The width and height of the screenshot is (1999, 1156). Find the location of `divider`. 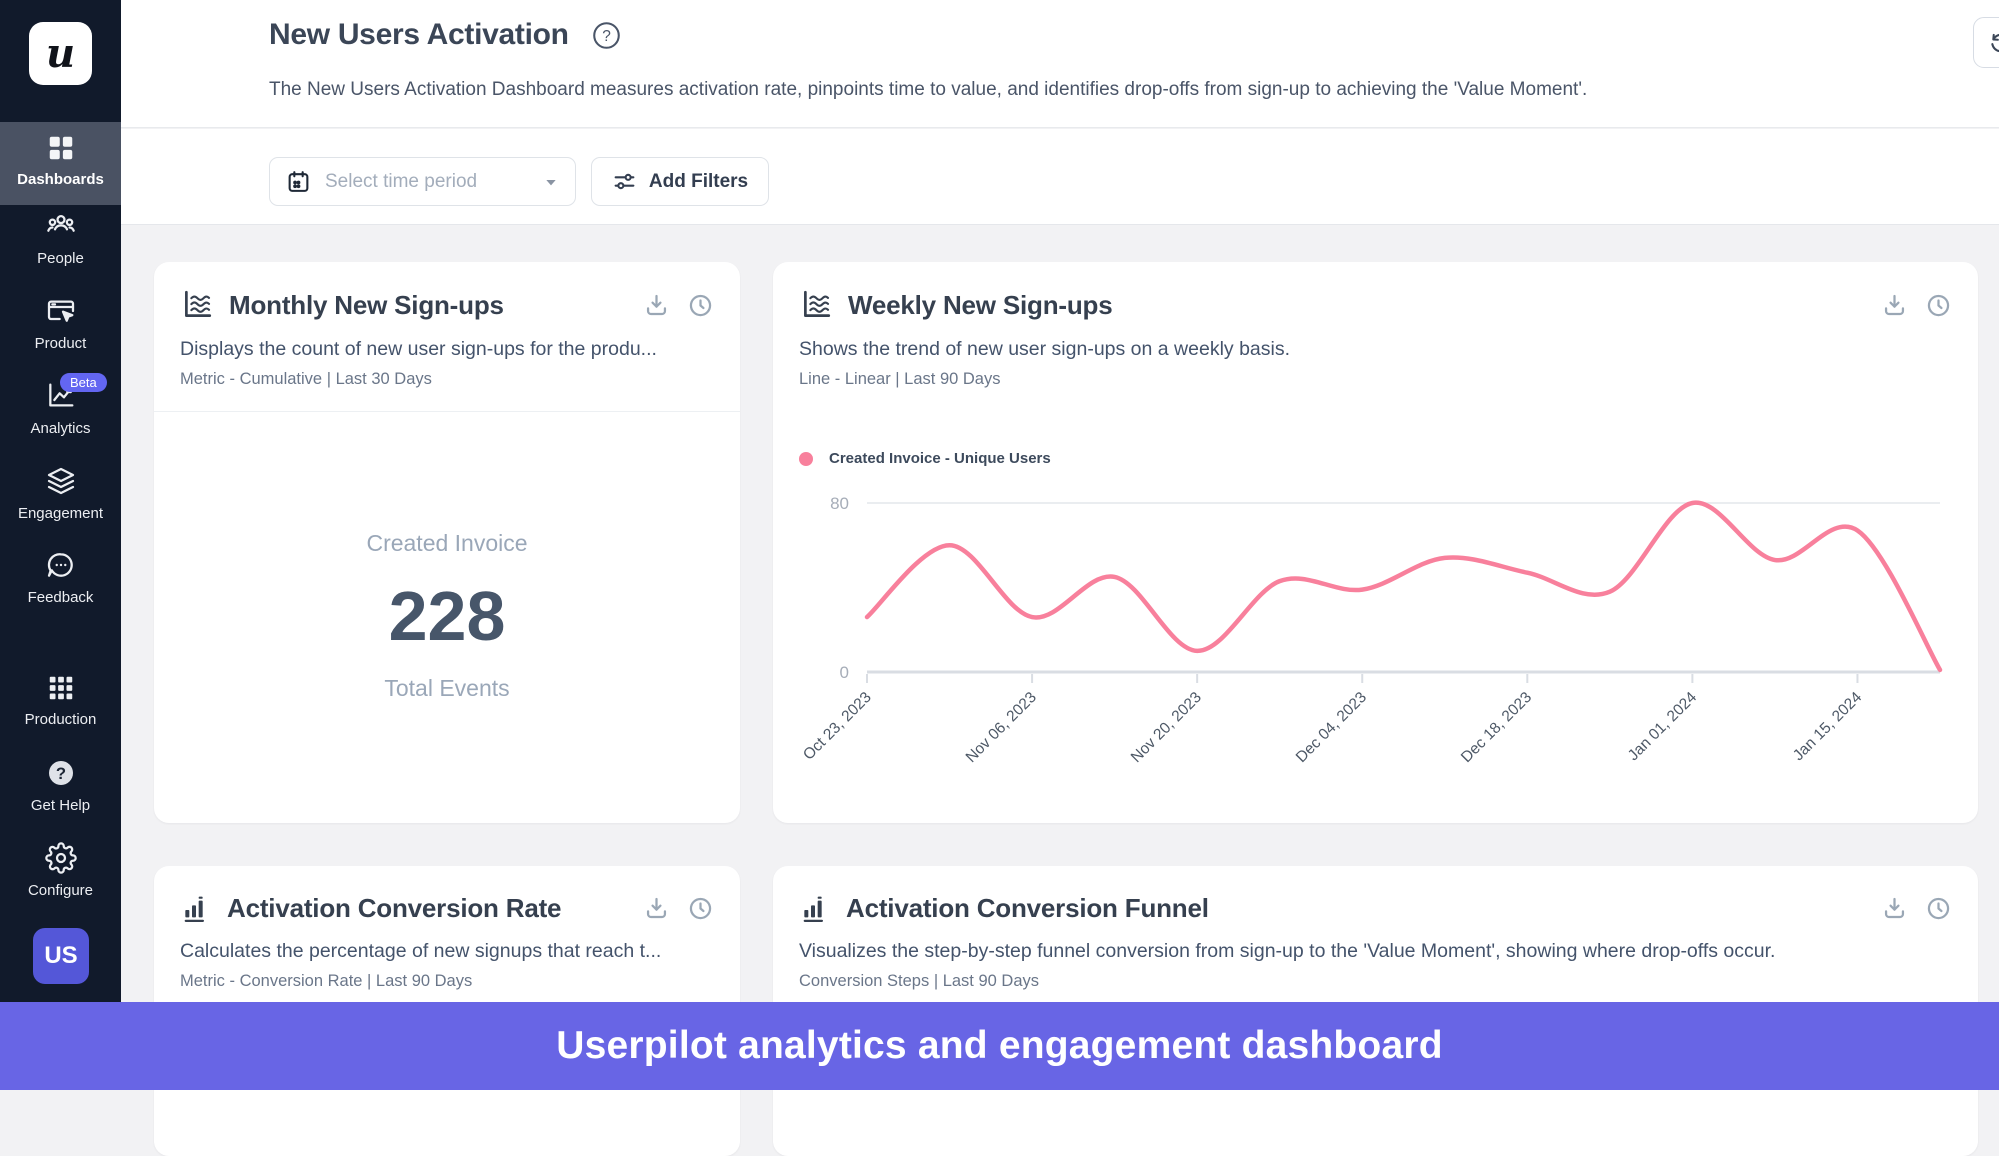

divider is located at coordinates (447, 411).